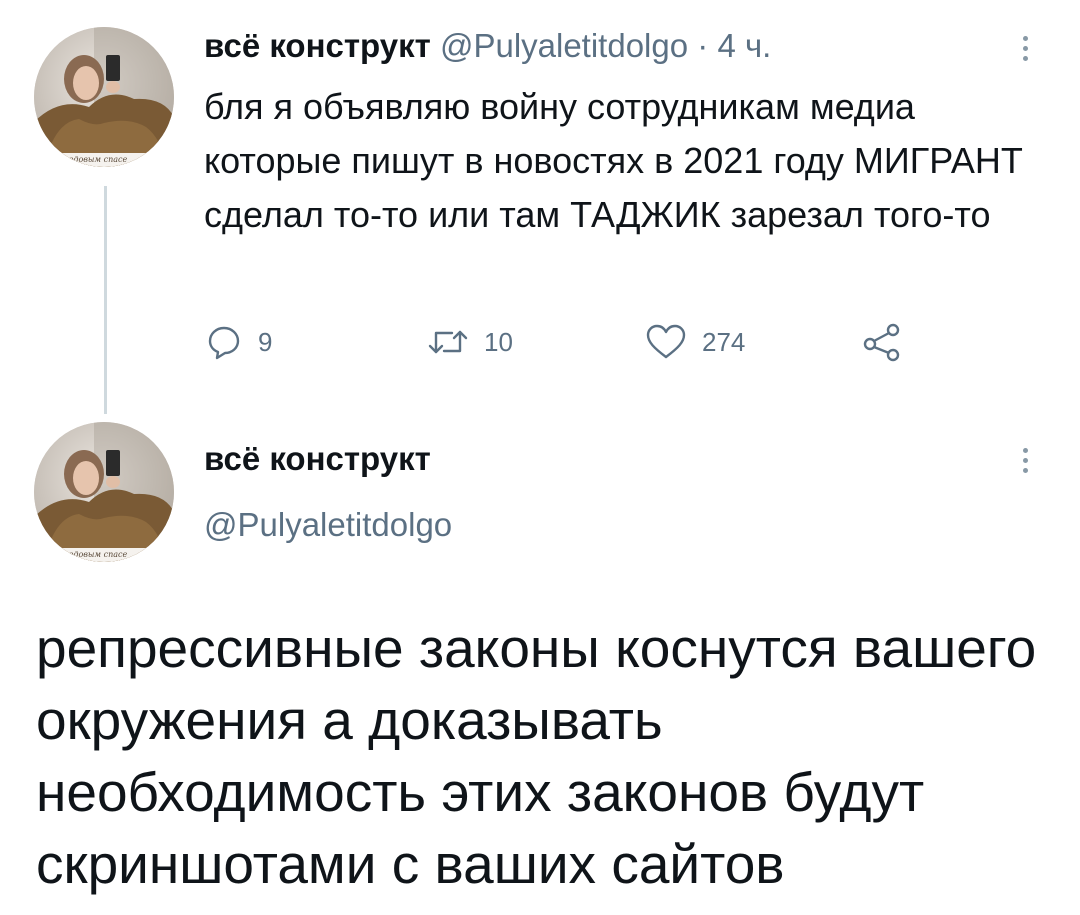 This screenshot has width=1080, height=915. I want to click on share-button, so click(882, 342).